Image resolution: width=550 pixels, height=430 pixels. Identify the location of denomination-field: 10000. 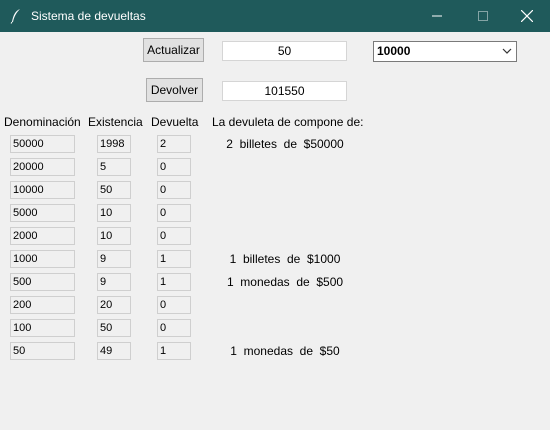
(42, 190).